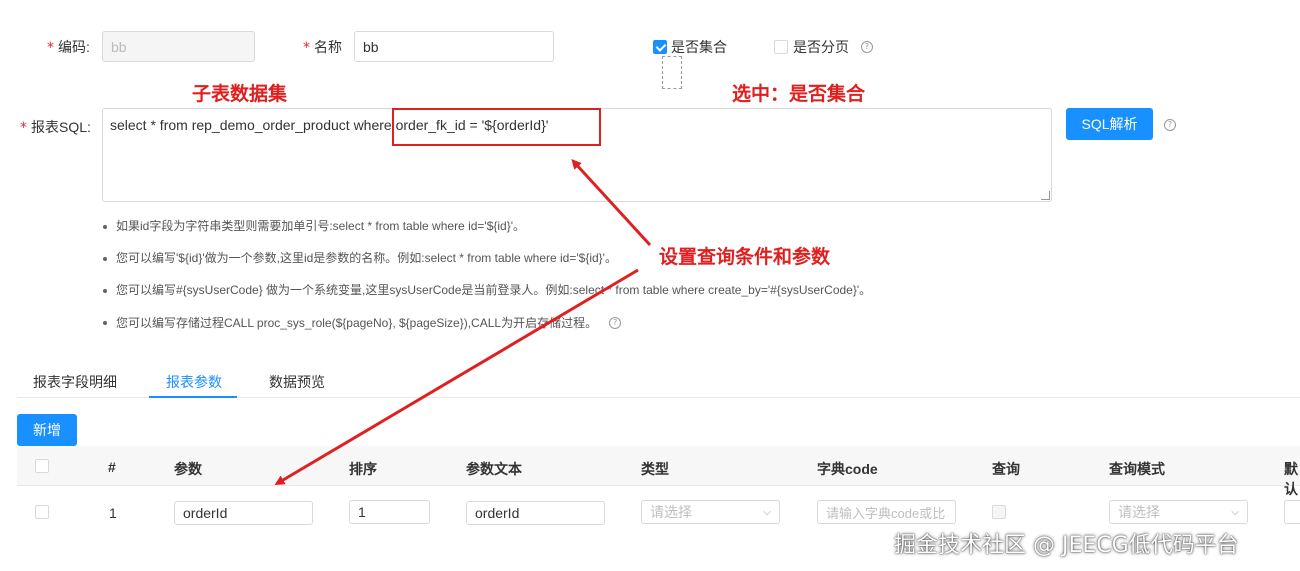 The image size is (1300, 571). What do you see at coordinates (456, 377) in the screenshot?
I see `arrow-to-param` at bounding box center [456, 377].